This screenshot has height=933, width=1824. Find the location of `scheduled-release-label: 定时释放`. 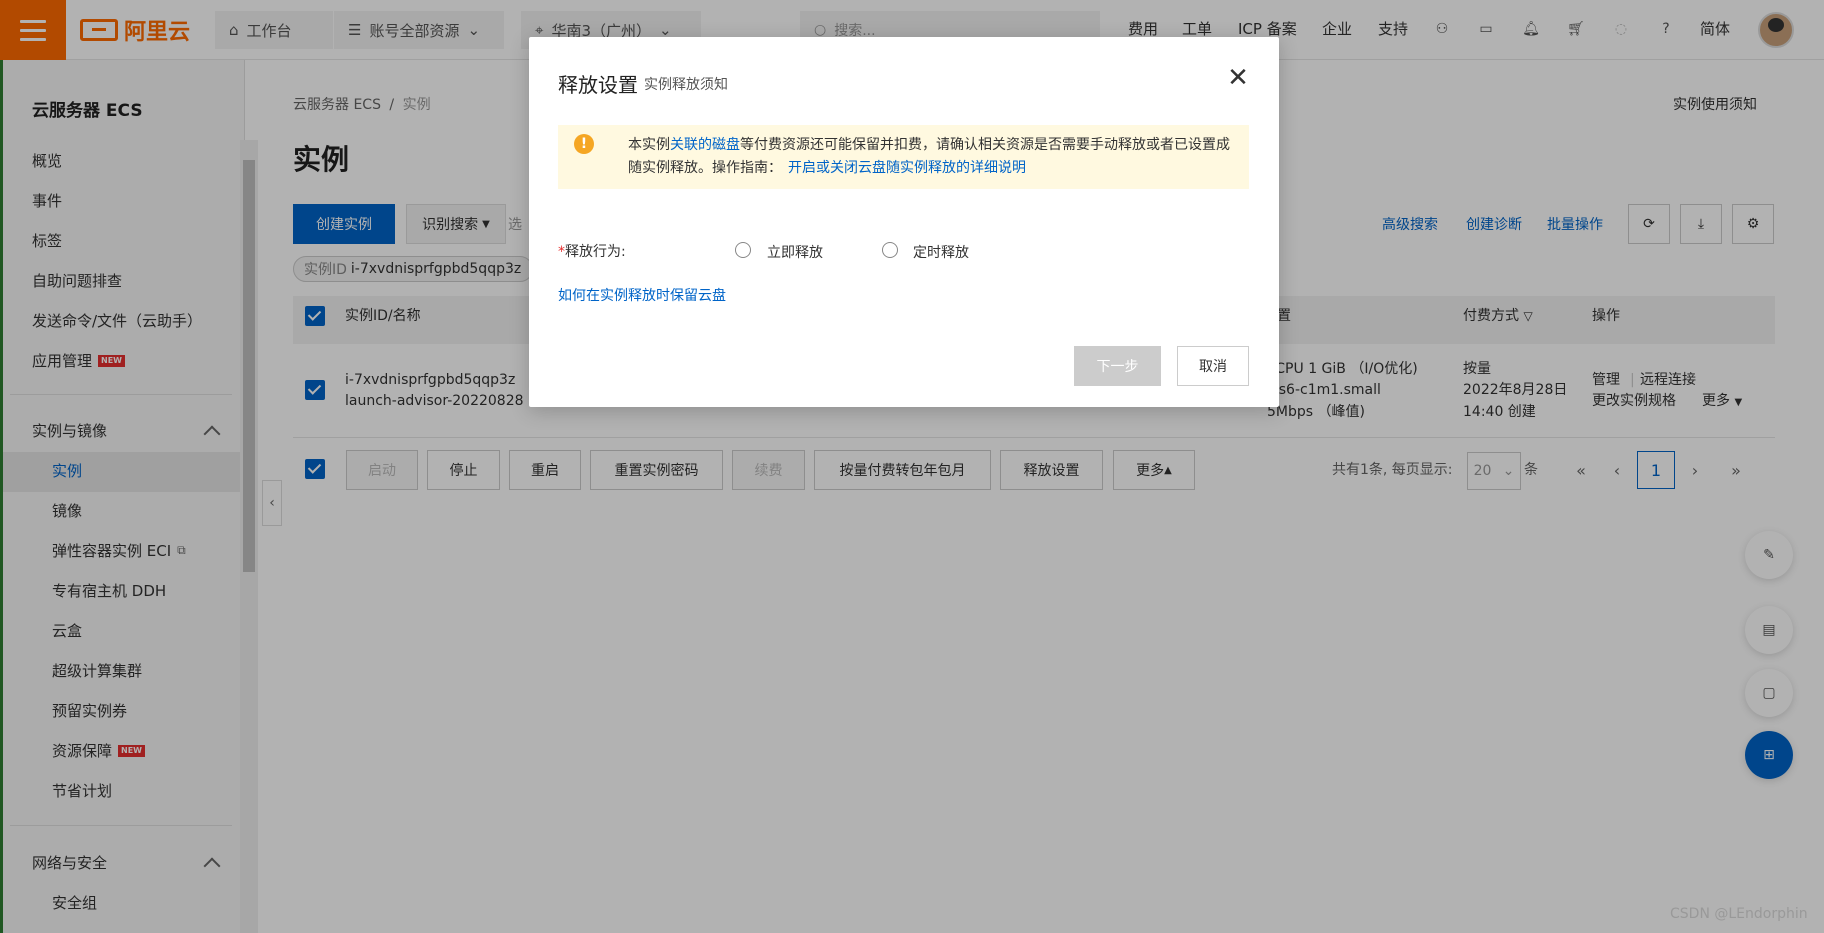

scheduled-release-label: 定时释放 is located at coordinates (941, 252).